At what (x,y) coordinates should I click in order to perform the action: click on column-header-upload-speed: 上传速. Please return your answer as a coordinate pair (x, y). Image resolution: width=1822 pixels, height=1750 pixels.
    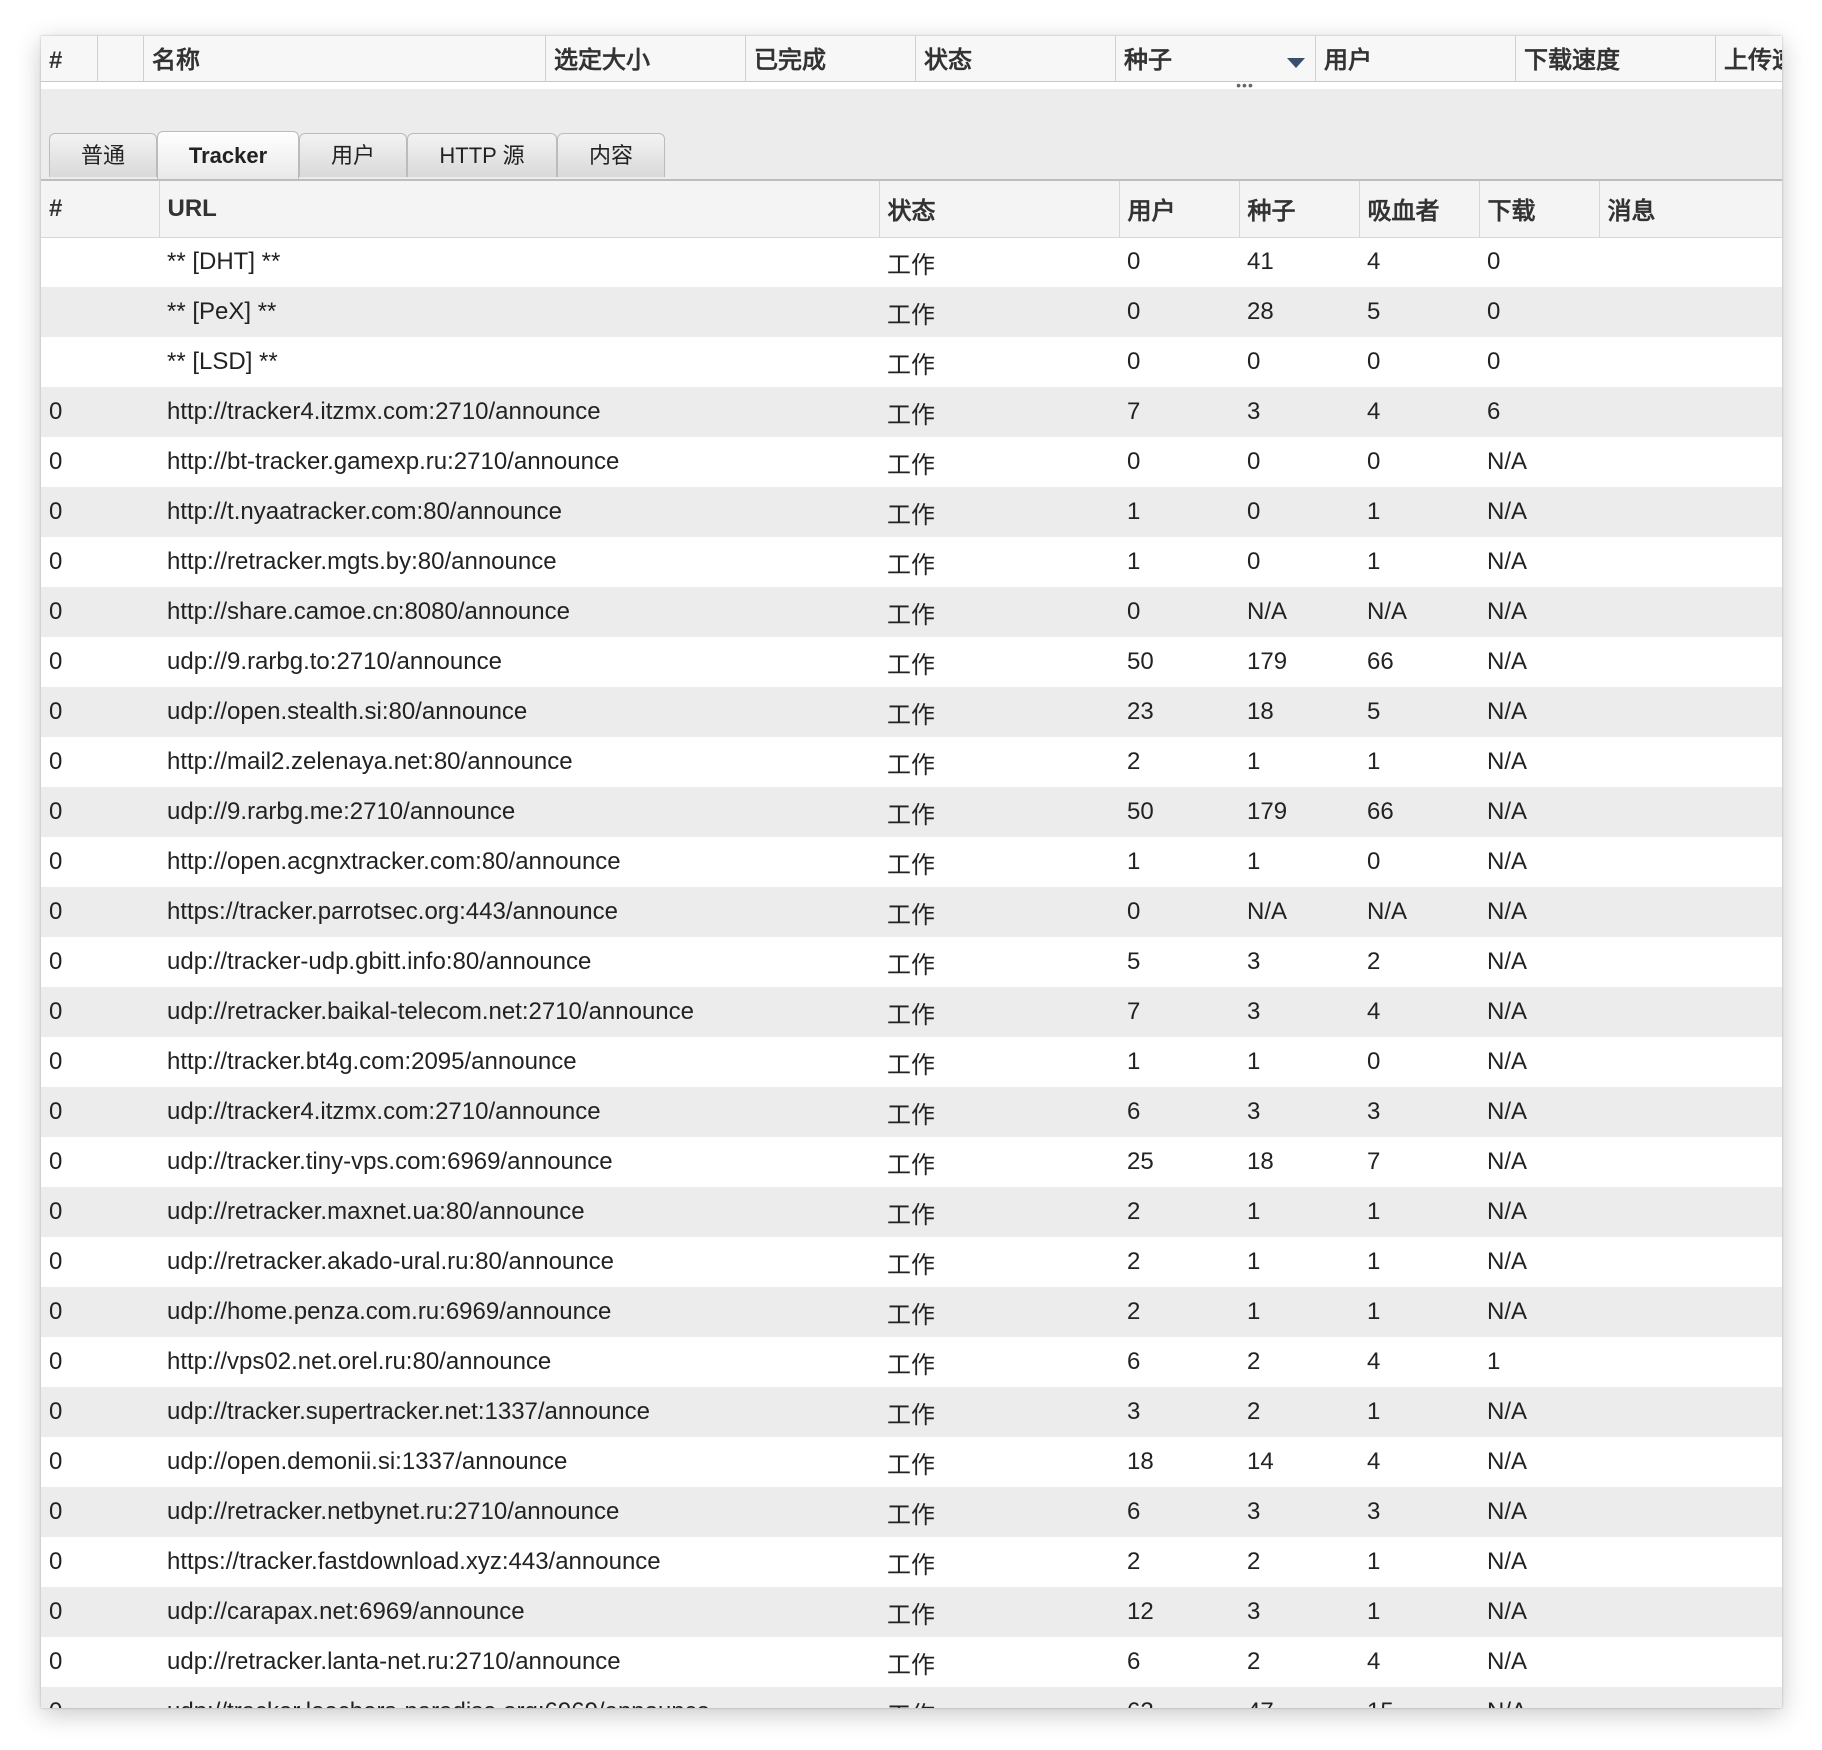
    Looking at the image, I should click on (1749, 58).